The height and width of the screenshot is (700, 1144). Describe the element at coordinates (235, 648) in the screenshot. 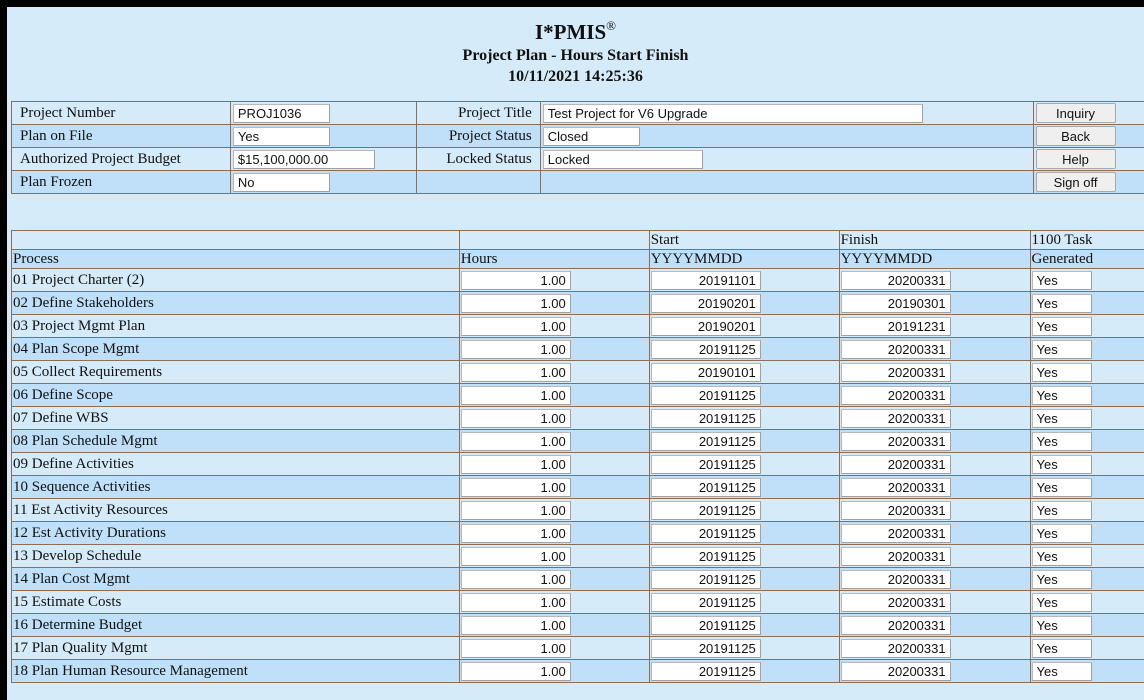

I see `process-name: 17 Plan Quality Mgmt` at that location.